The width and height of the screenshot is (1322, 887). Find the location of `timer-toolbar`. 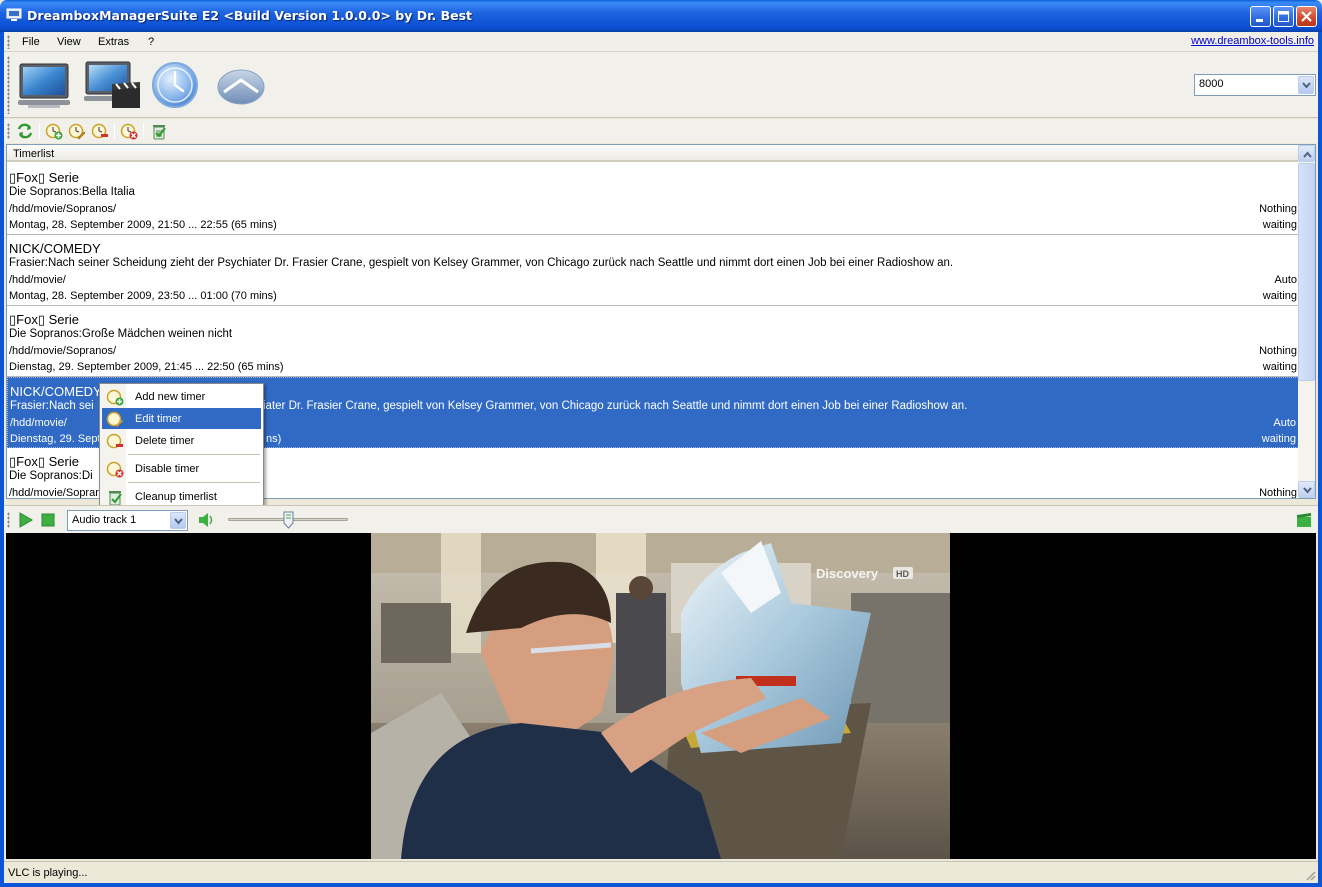

timer-toolbar is located at coordinates (661, 131).